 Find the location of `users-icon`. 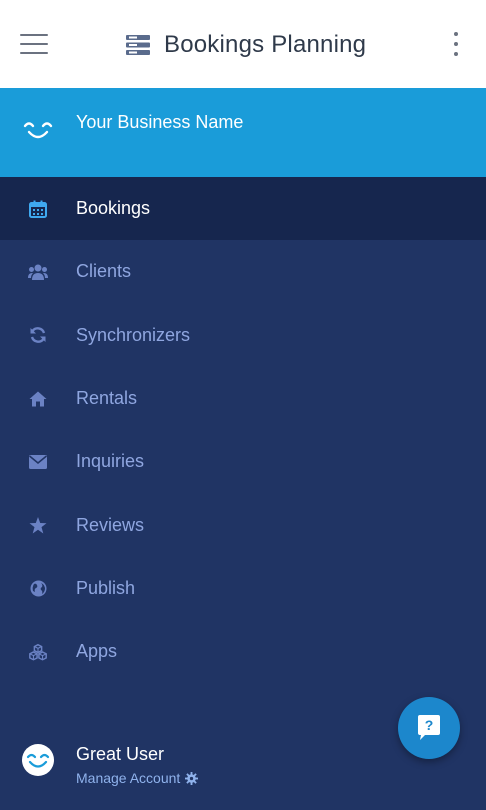

users-icon is located at coordinates (38, 272).